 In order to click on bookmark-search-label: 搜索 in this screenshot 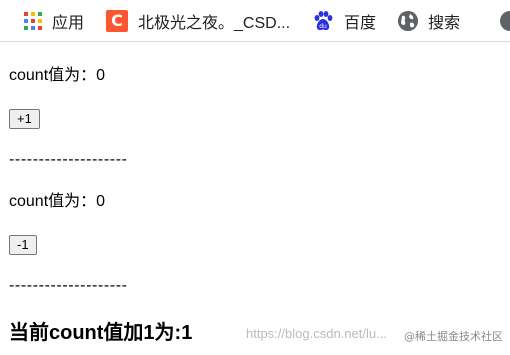, I will do `click(444, 23)`.